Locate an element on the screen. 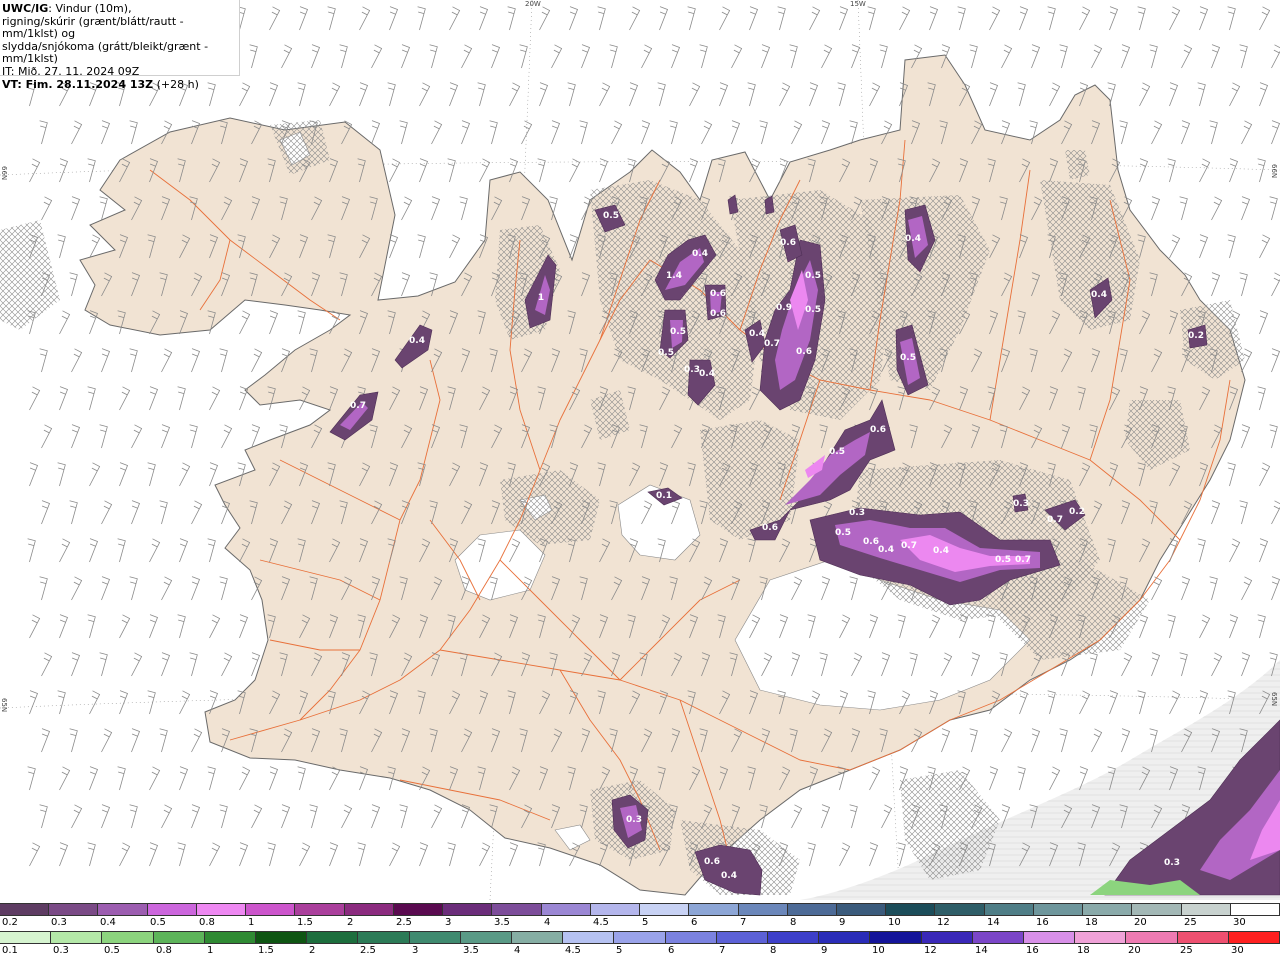  lat-label-66n-right: 66N is located at coordinates (1274, 171).